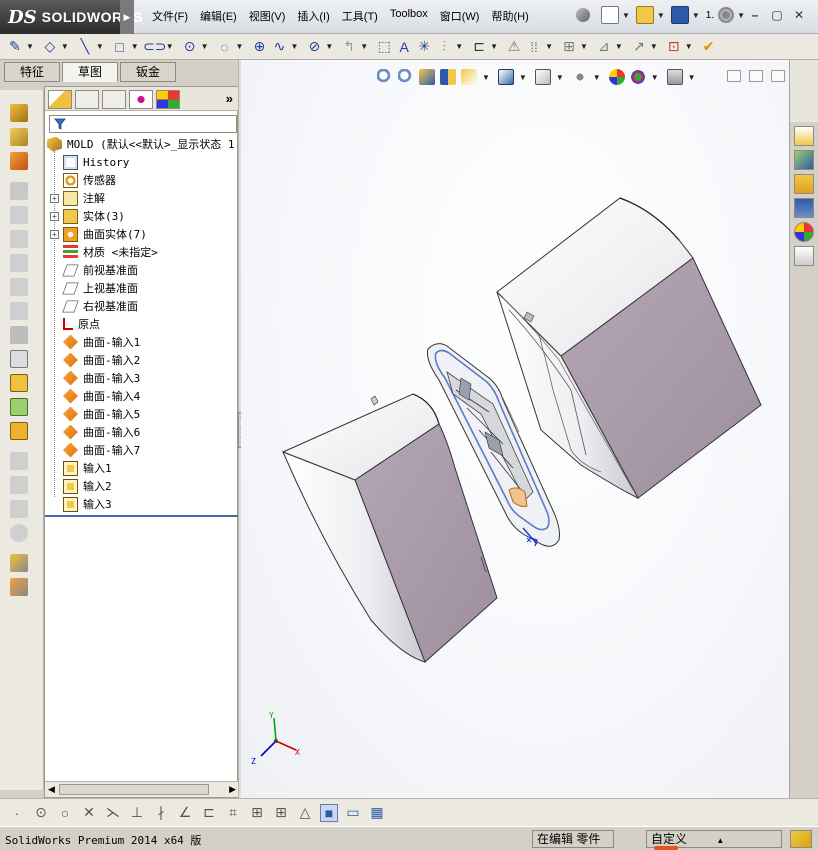 The image size is (818, 850). What do you see at coordinates (799, 15) in the screenshot?
I see `close-button: ✕` at bounding box center [799, 15].